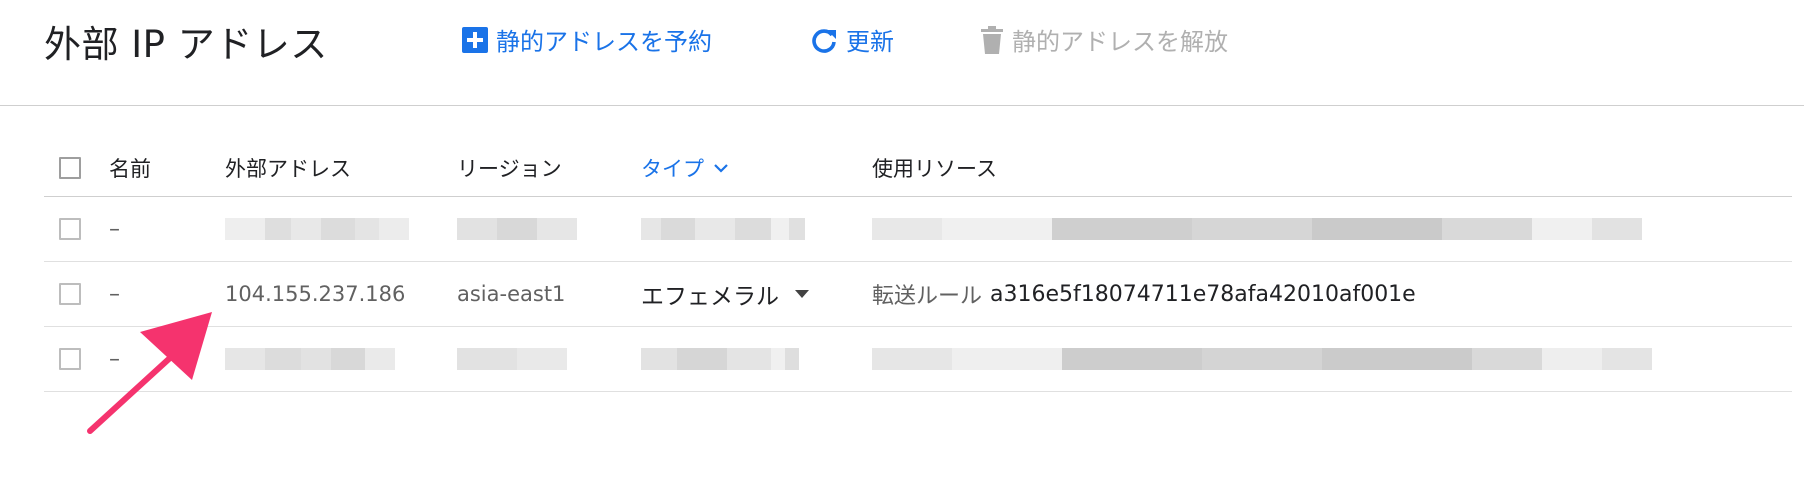  I want to click on row-region: asia-east1, so click(511, 294).